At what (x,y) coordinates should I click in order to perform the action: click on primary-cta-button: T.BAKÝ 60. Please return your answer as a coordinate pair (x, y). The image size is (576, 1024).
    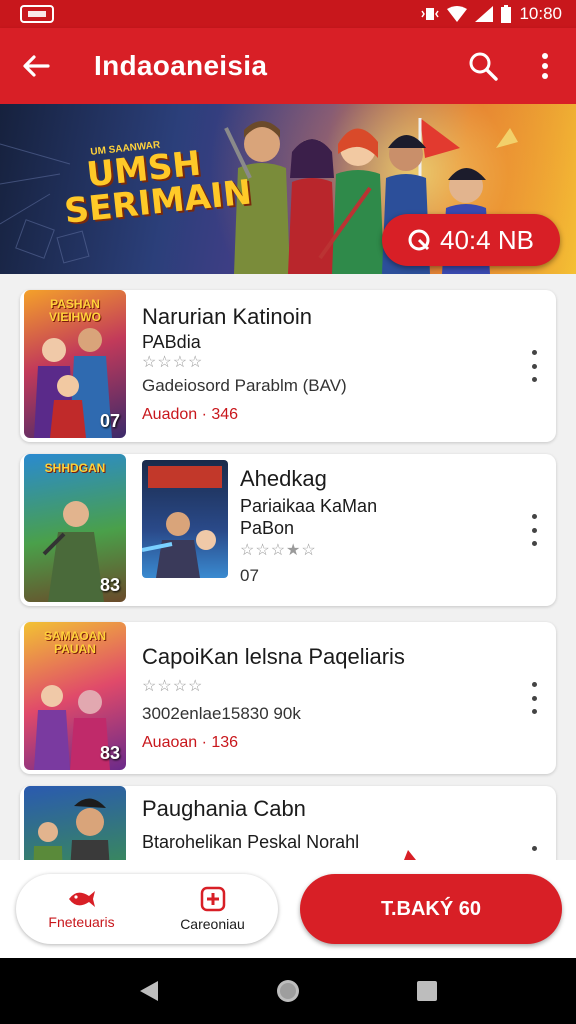
    Looking at the image, I should click on (431, 909).